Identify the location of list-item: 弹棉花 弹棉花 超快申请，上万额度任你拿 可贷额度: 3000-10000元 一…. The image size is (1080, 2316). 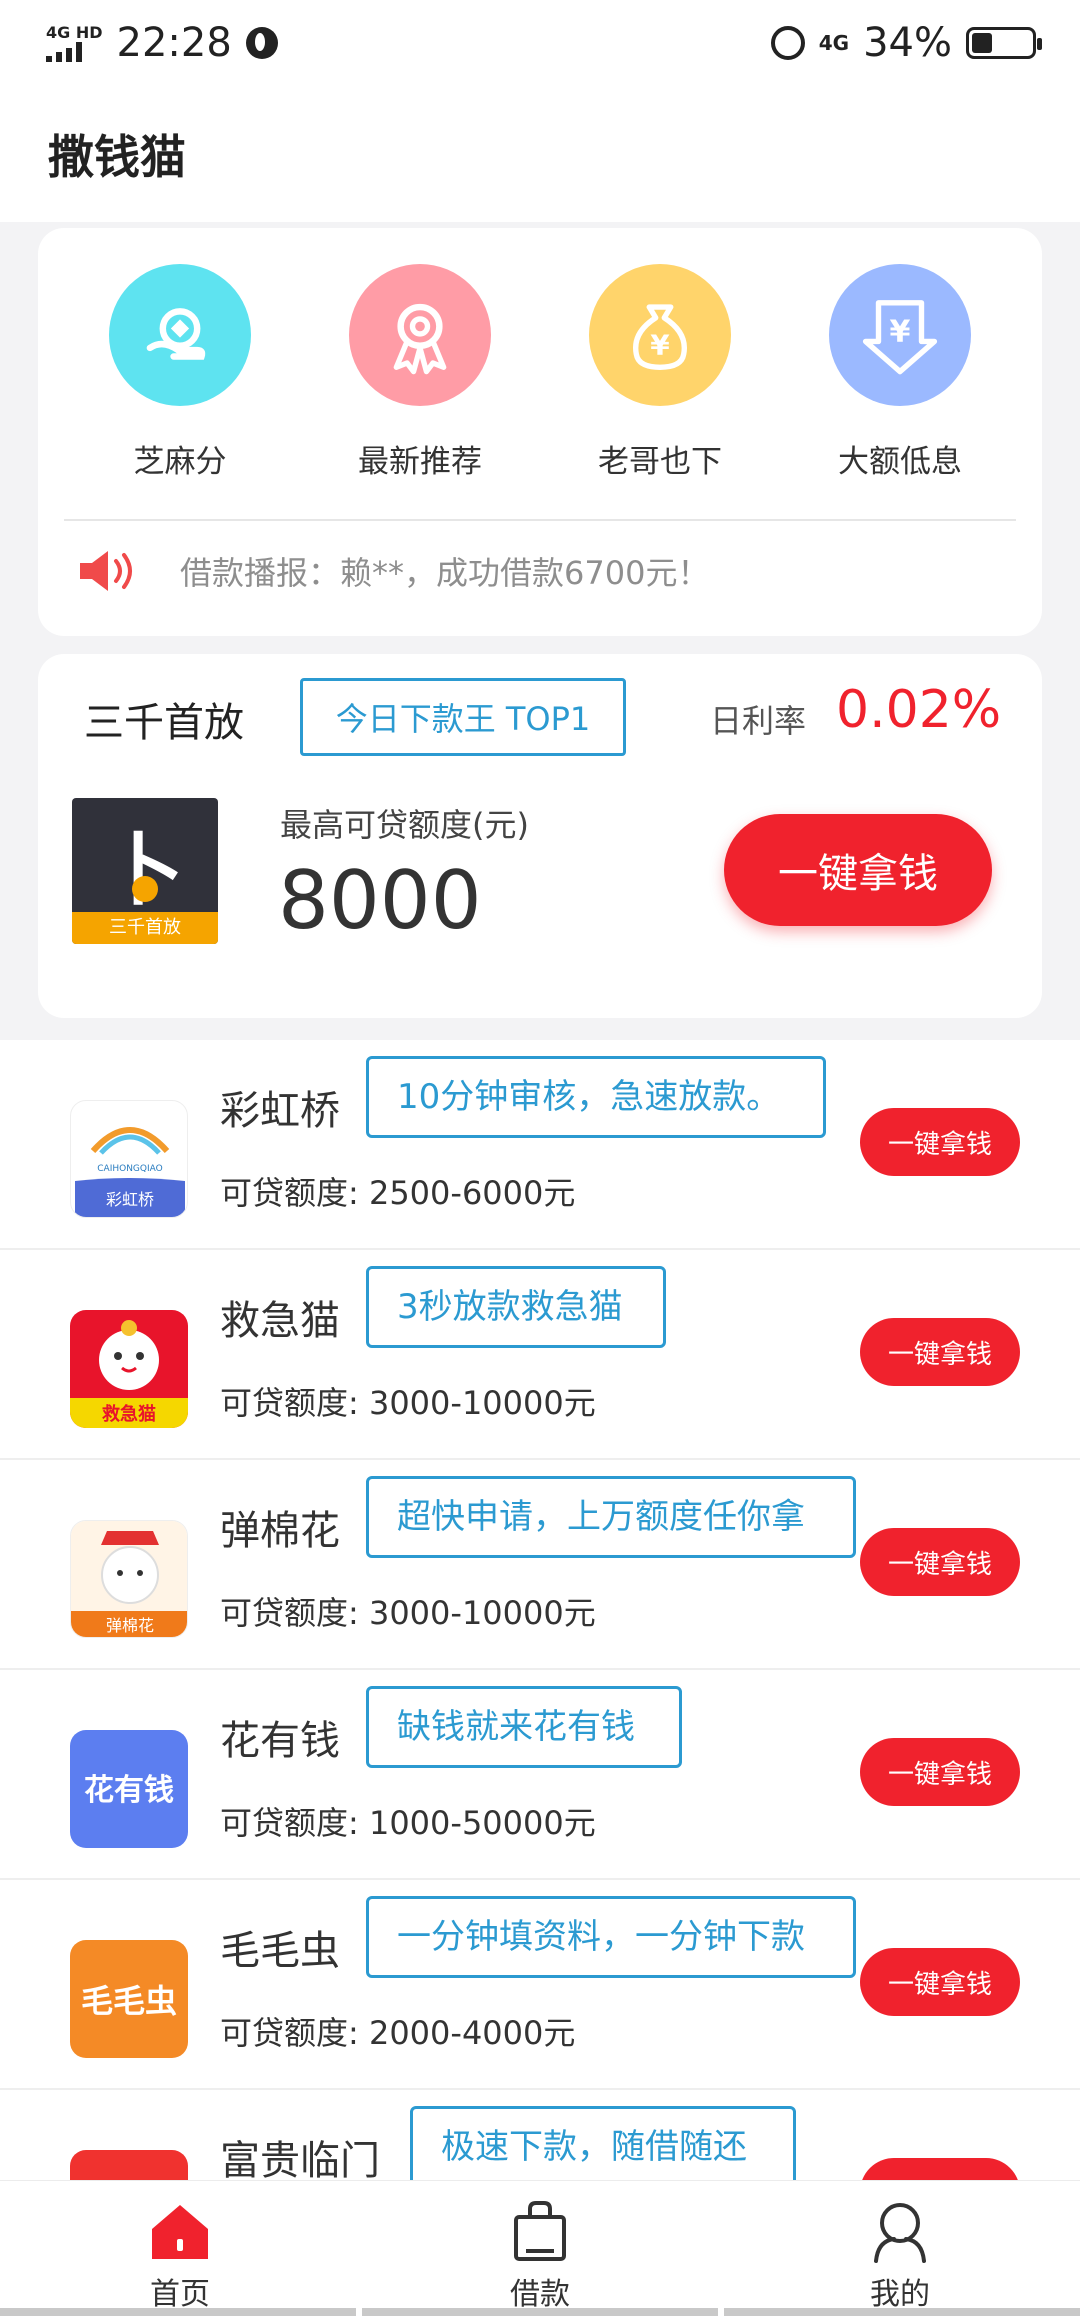
(540, 1565).